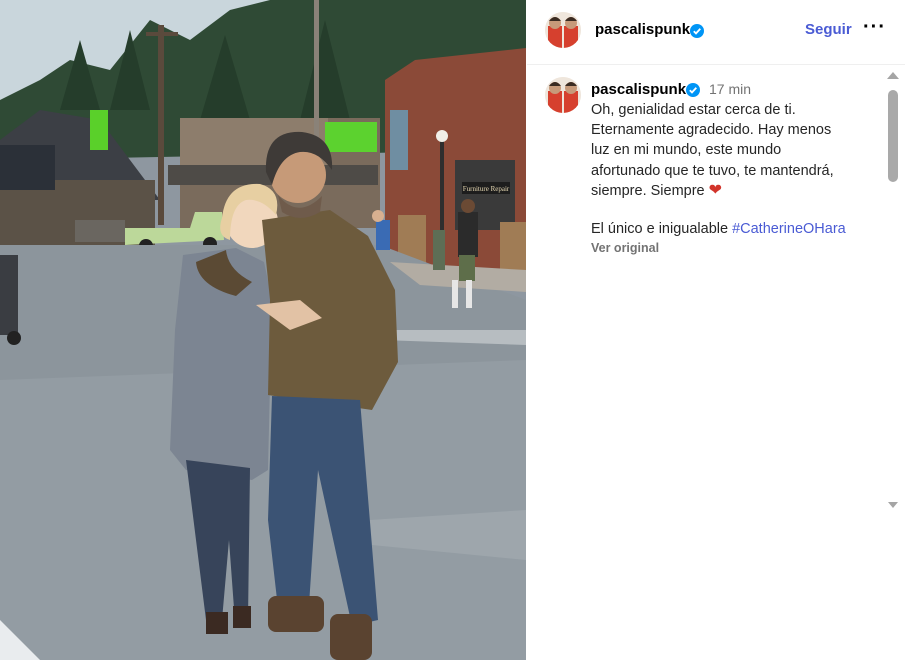 Image resolution: width=905 pixels, height=660 pixels. I want to click on more-options-icon: ···, so click(874, 30).